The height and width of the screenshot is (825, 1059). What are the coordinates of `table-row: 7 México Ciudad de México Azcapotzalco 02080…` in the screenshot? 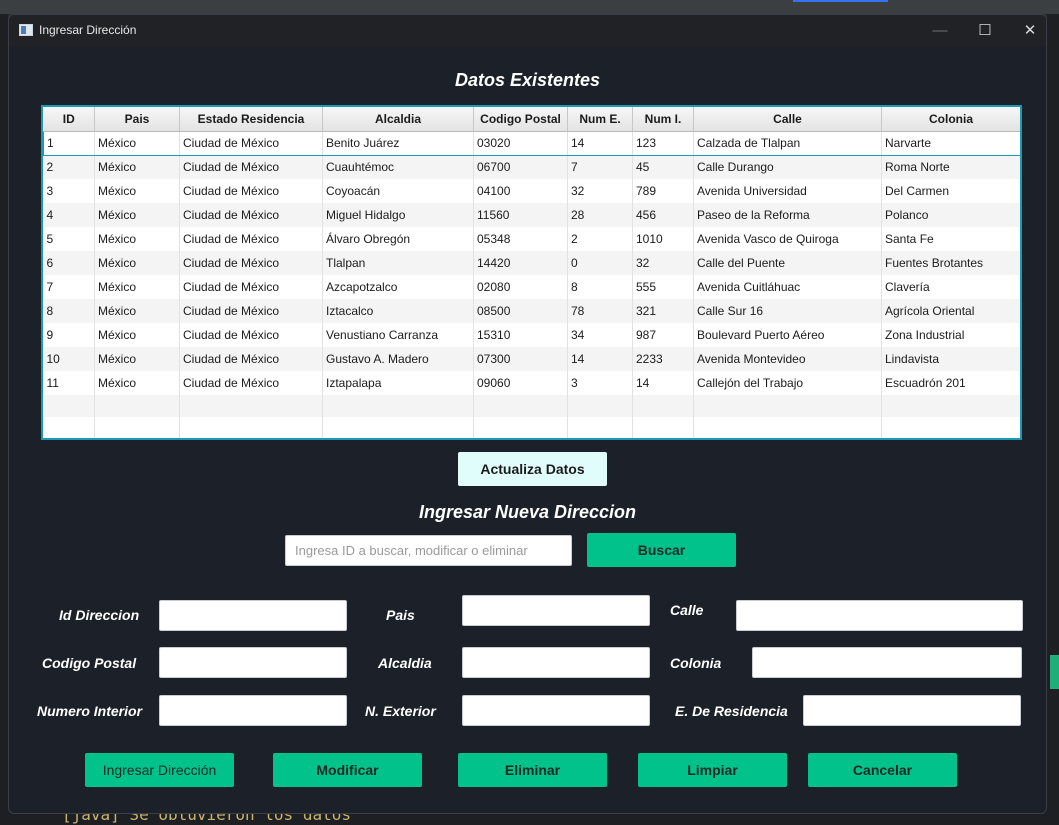 It's located at (531, 287).